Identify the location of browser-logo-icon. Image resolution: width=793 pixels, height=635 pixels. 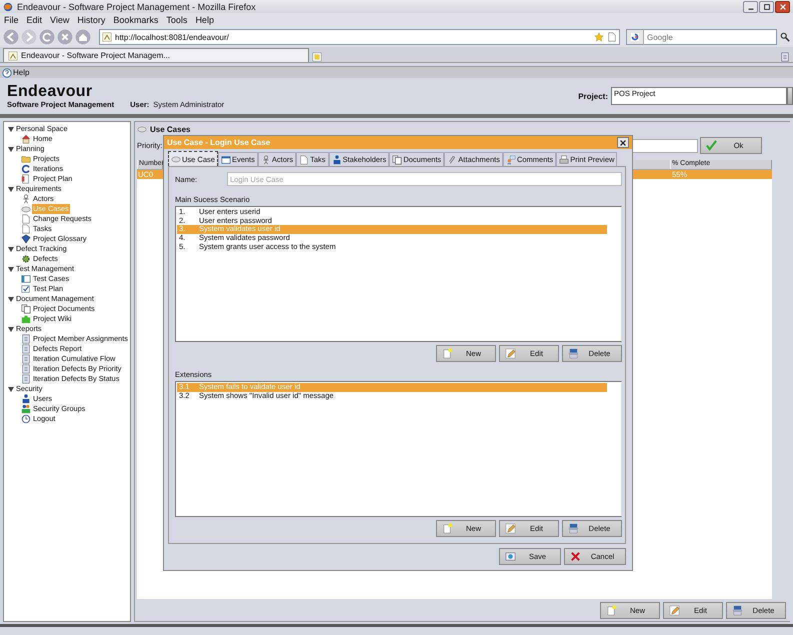
(8, 7).